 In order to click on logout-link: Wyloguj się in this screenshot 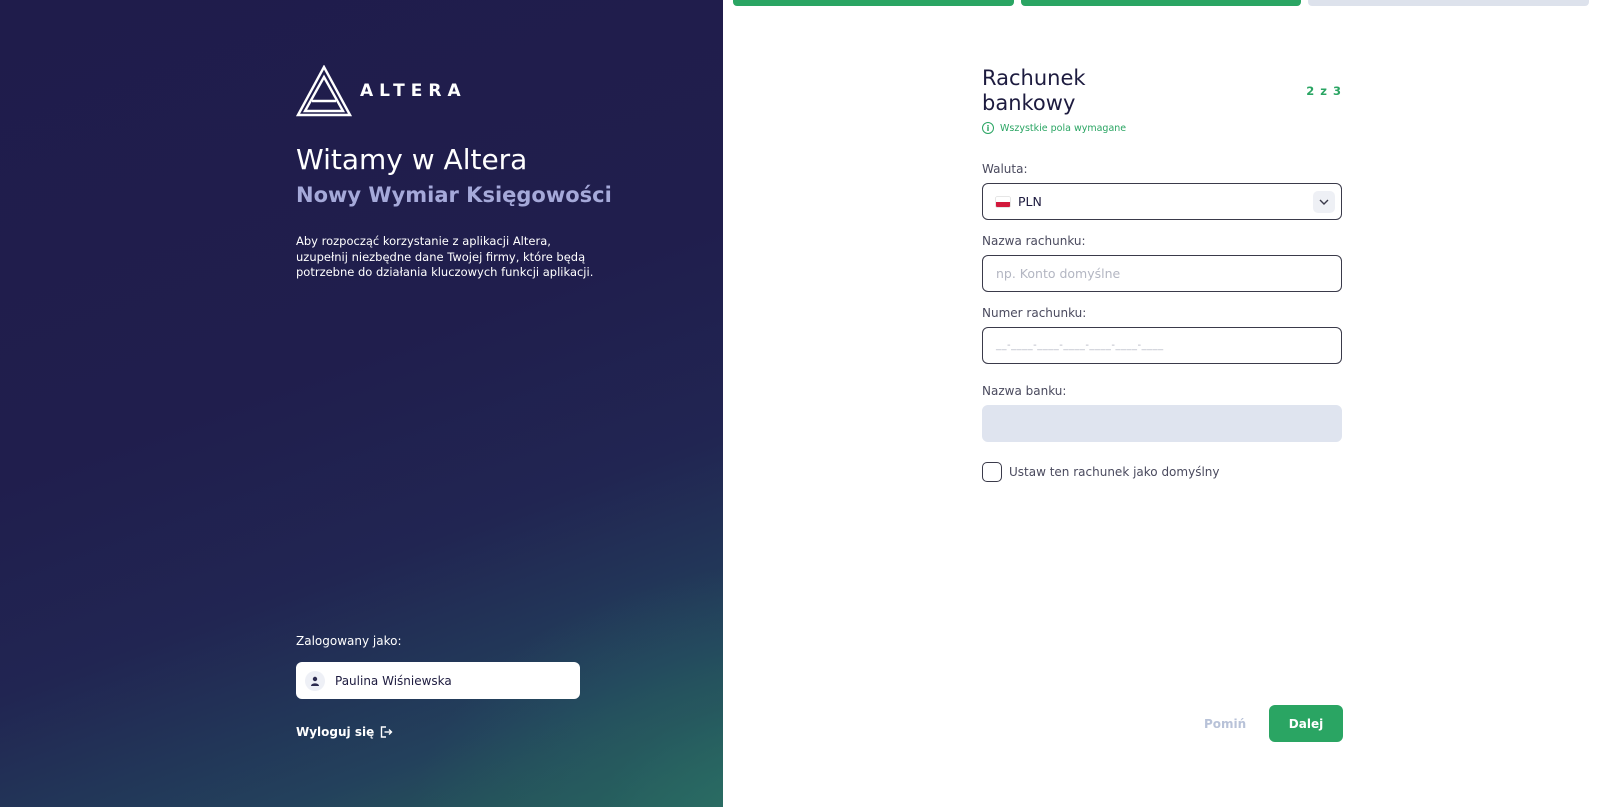, I will do `click(344, 732)`.